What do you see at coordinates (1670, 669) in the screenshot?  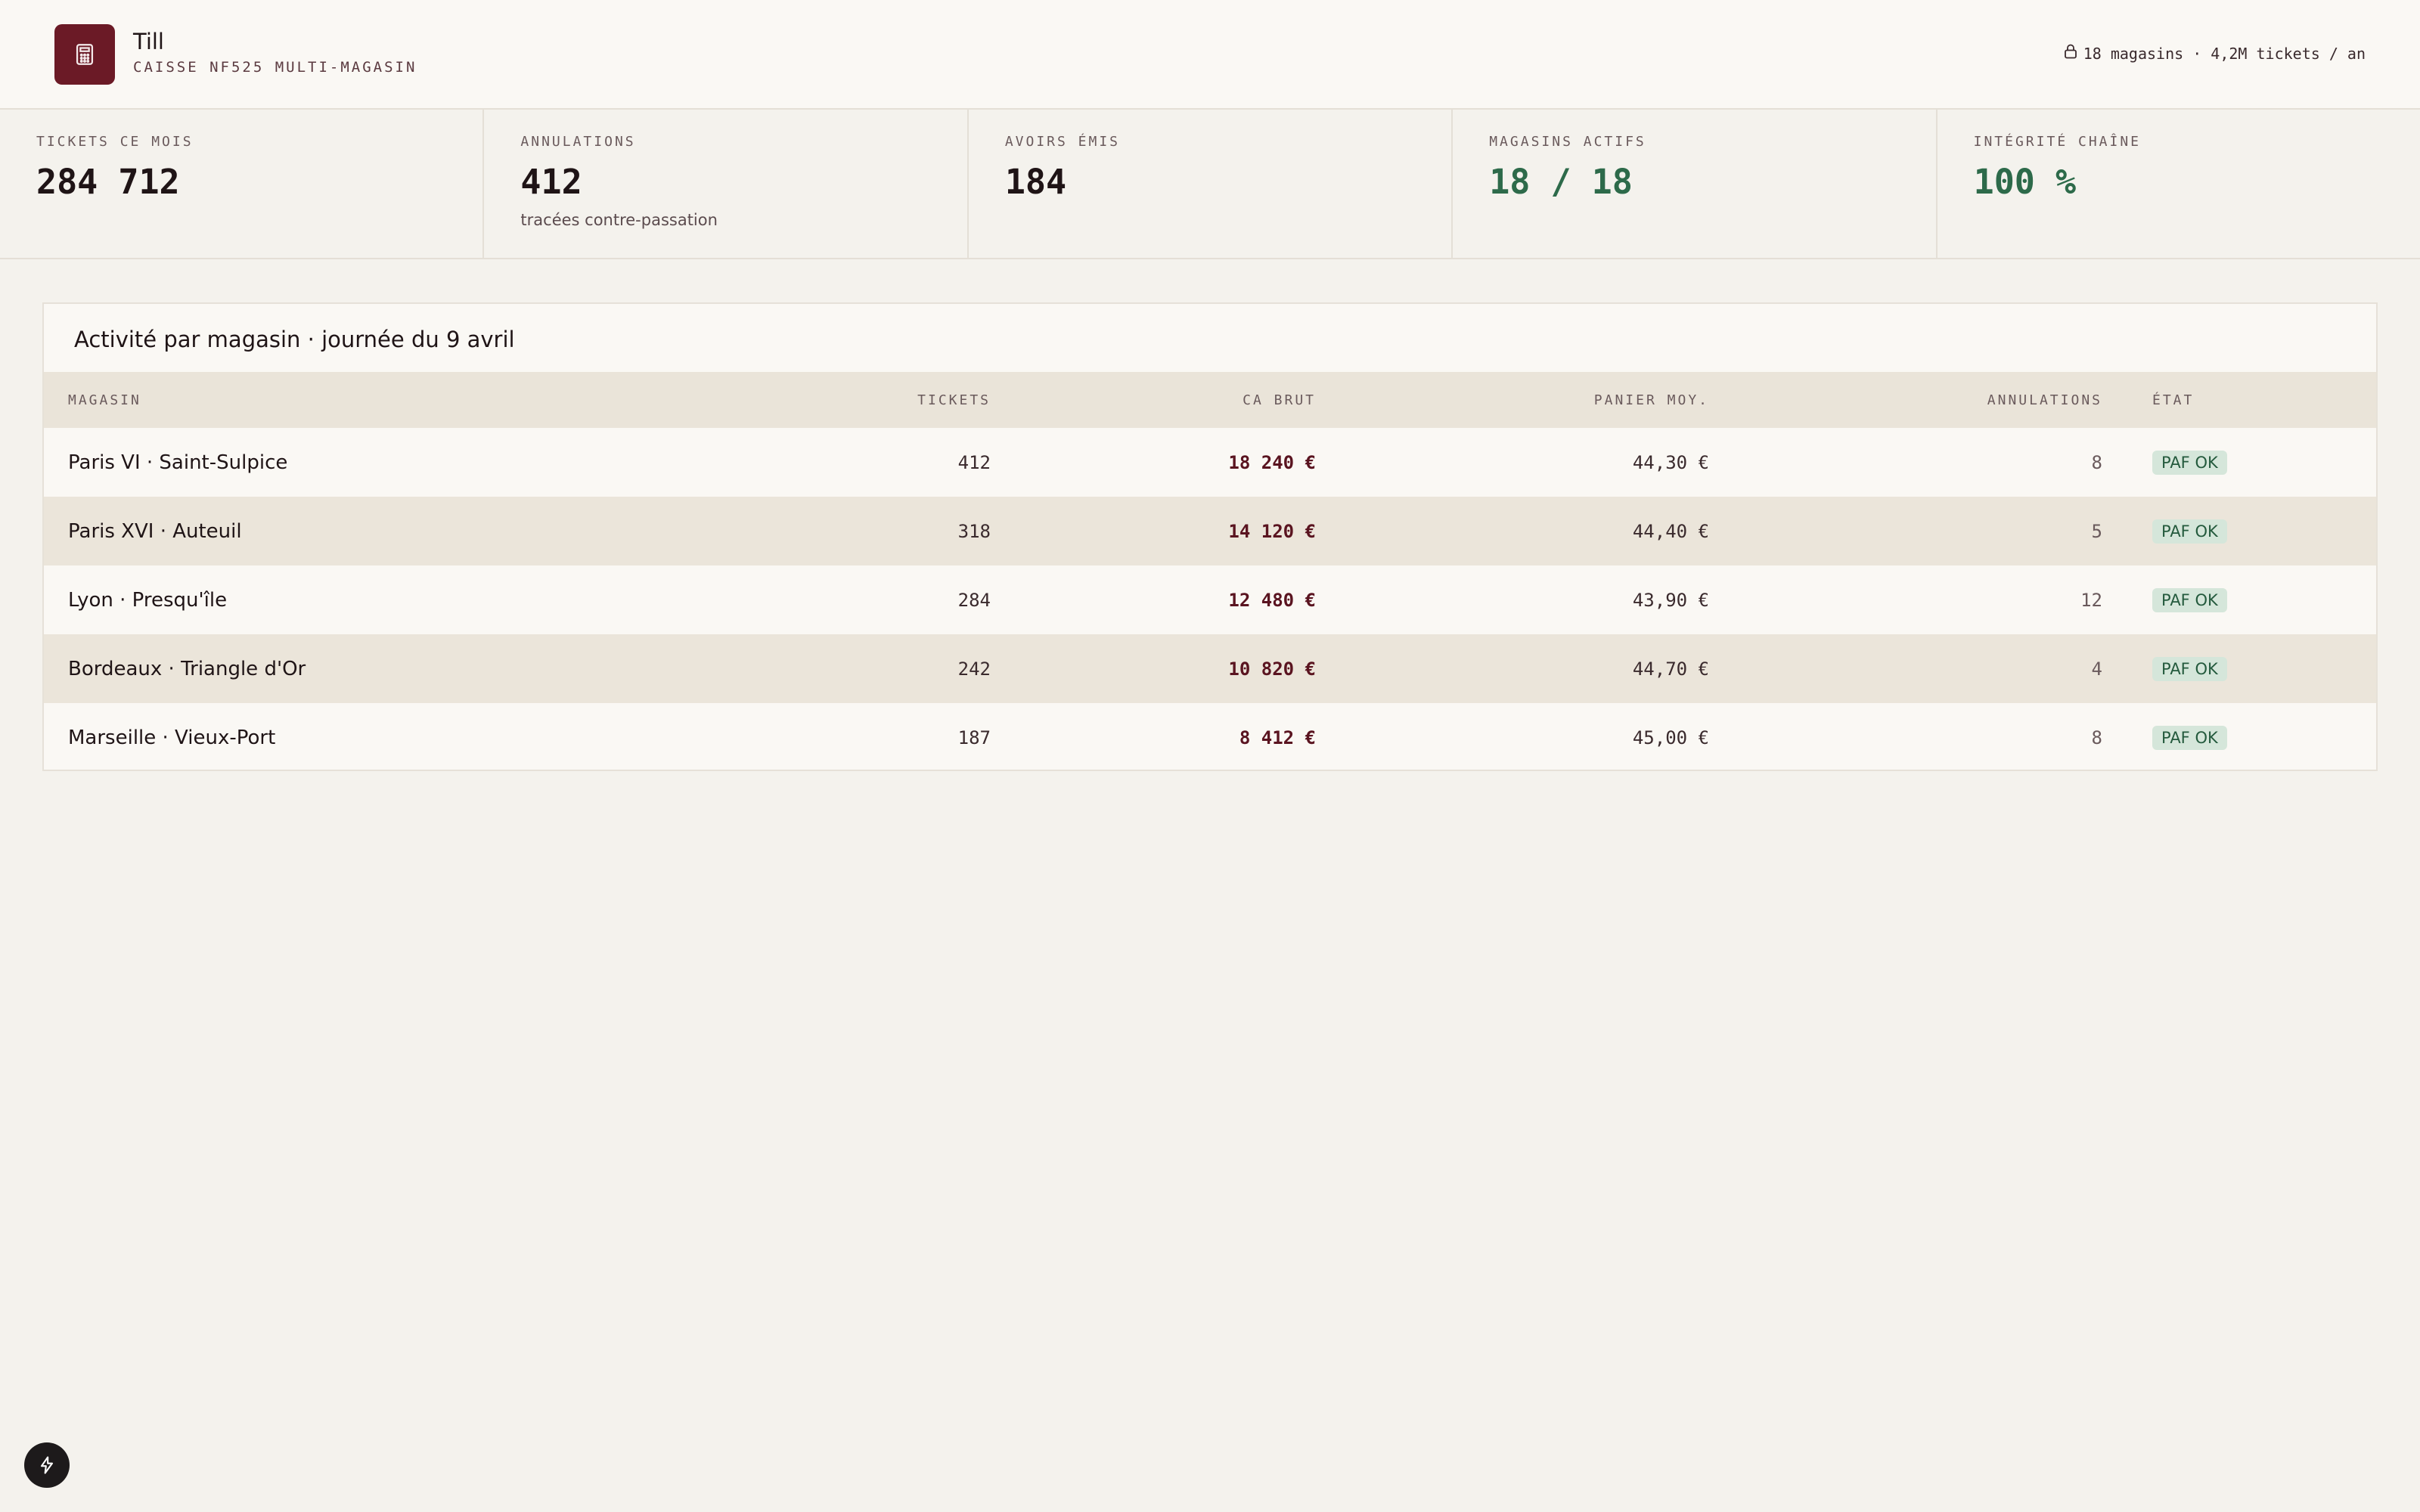 I see `basket-cell: 44,70 €` at bounding box center [1670, 669].